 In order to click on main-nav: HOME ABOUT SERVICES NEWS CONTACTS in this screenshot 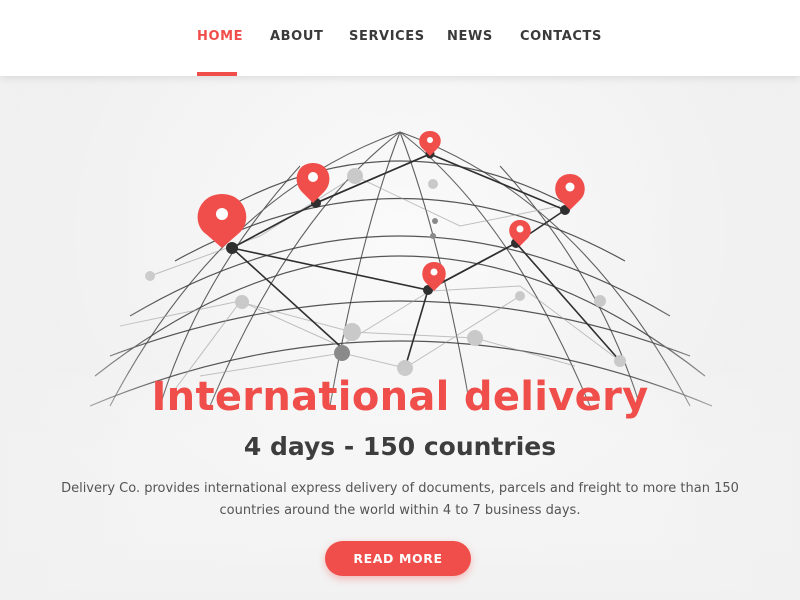, I will do `click(400, 38)`.